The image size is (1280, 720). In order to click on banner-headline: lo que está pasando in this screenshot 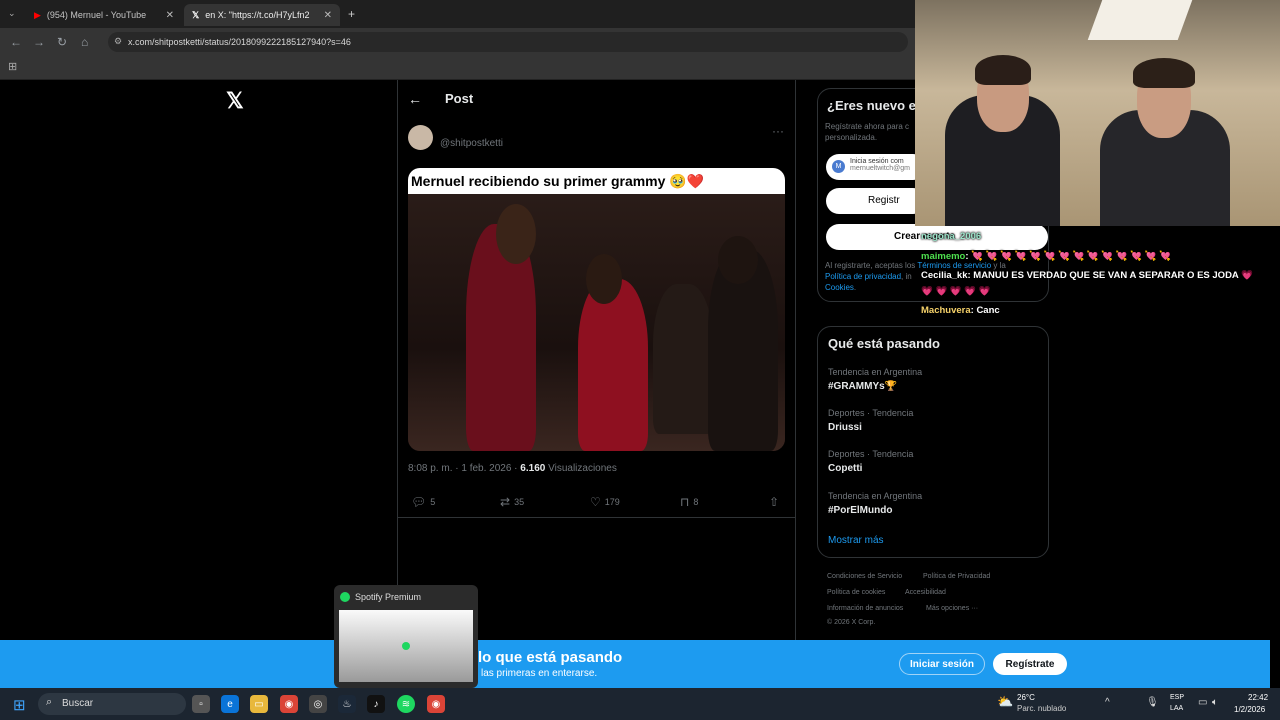, I will do `click(550, 657)`.